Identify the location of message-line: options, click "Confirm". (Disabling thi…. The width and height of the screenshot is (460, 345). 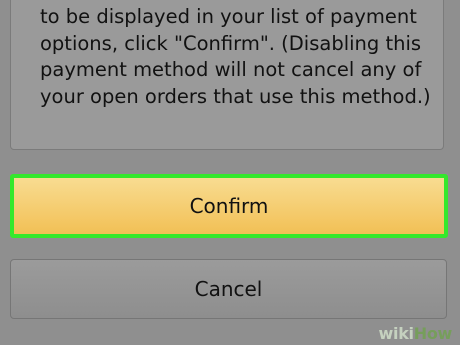
(231, 43).